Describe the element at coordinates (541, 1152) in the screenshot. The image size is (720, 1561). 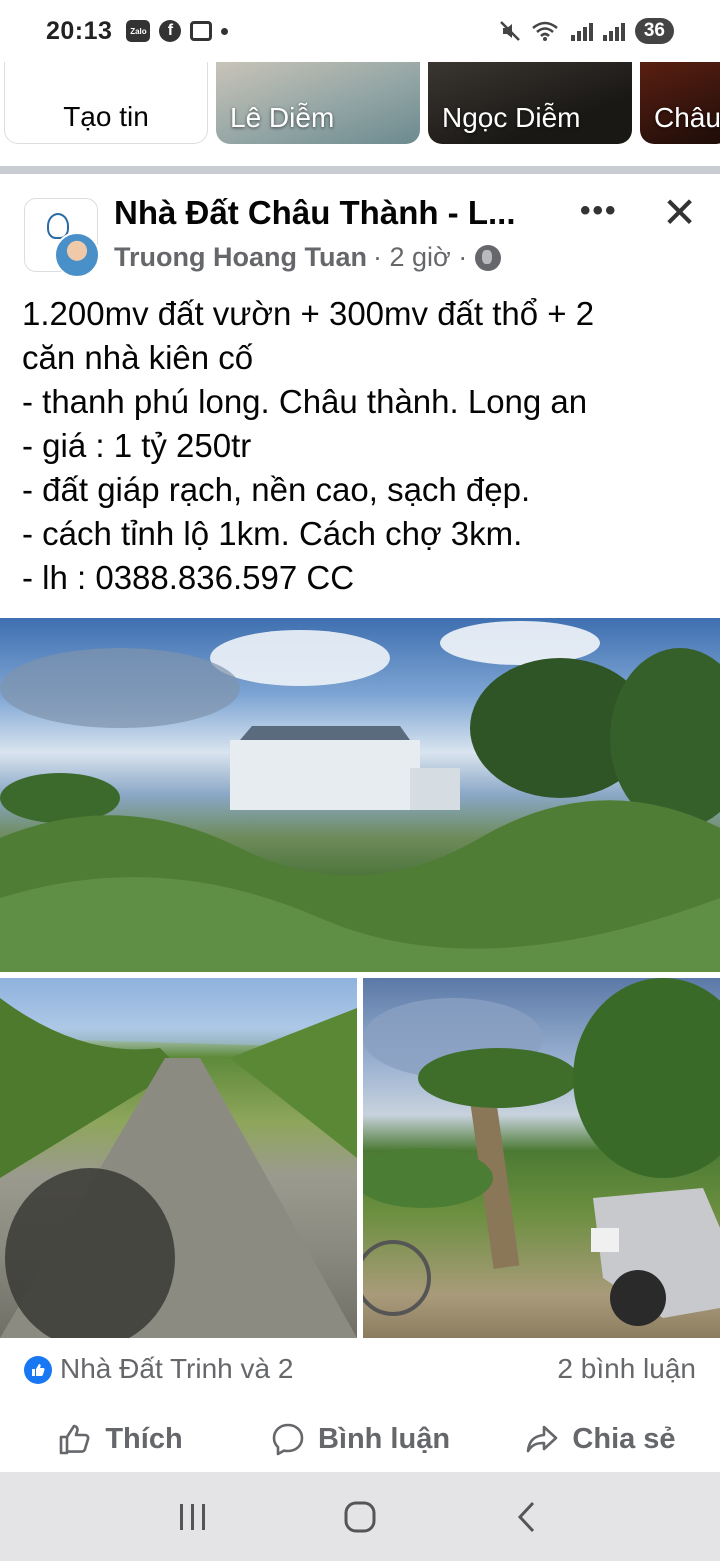
I see `garden-illustration` at that location.